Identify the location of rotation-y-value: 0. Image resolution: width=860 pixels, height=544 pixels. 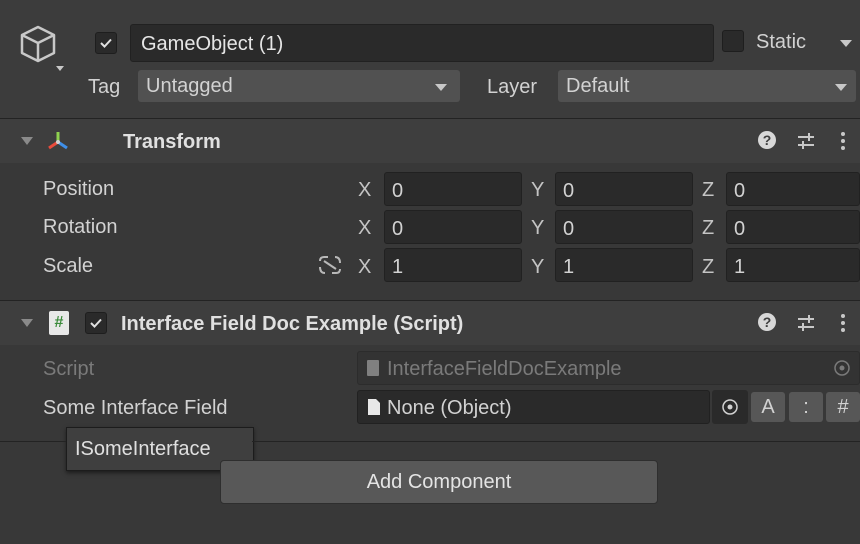
(569, 229).